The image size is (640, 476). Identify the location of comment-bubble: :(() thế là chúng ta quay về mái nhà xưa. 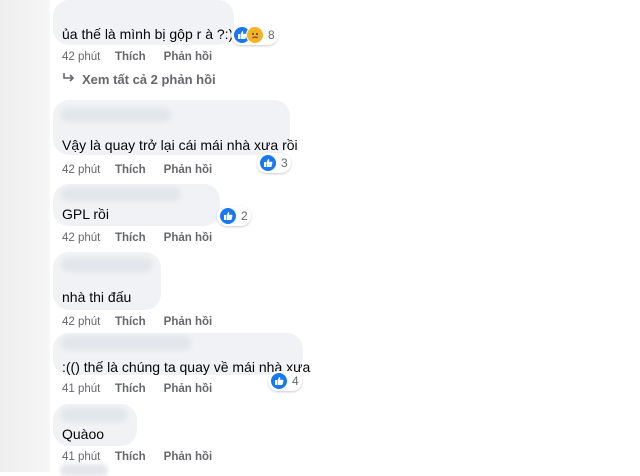
(181, 354).